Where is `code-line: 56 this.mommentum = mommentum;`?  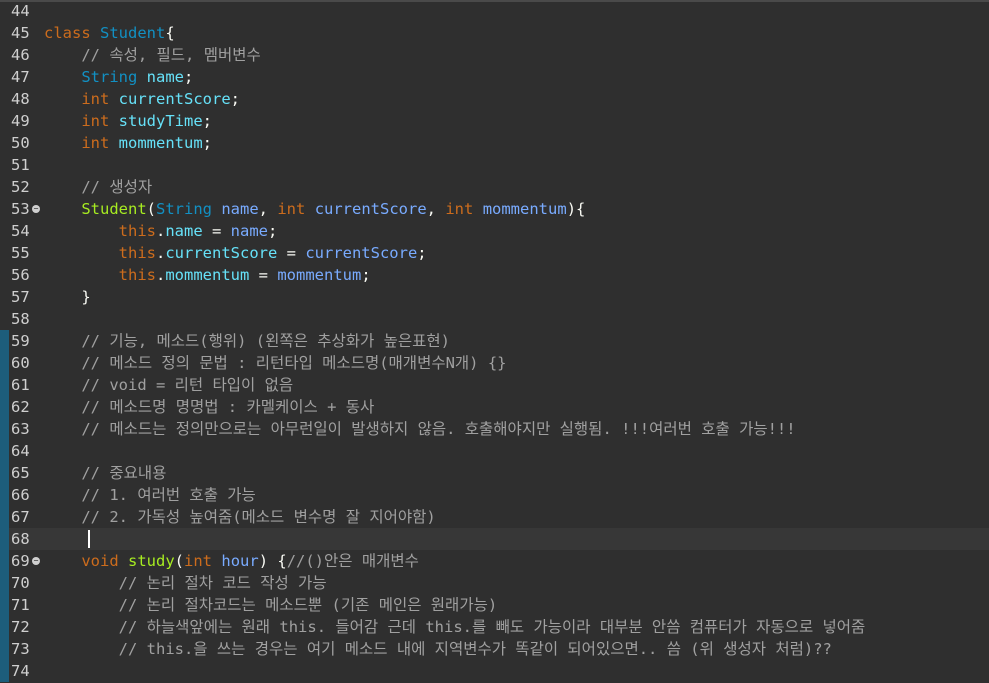 code-line: 56 this.mommentum = mommentum; is located at coordinates (494, 275).